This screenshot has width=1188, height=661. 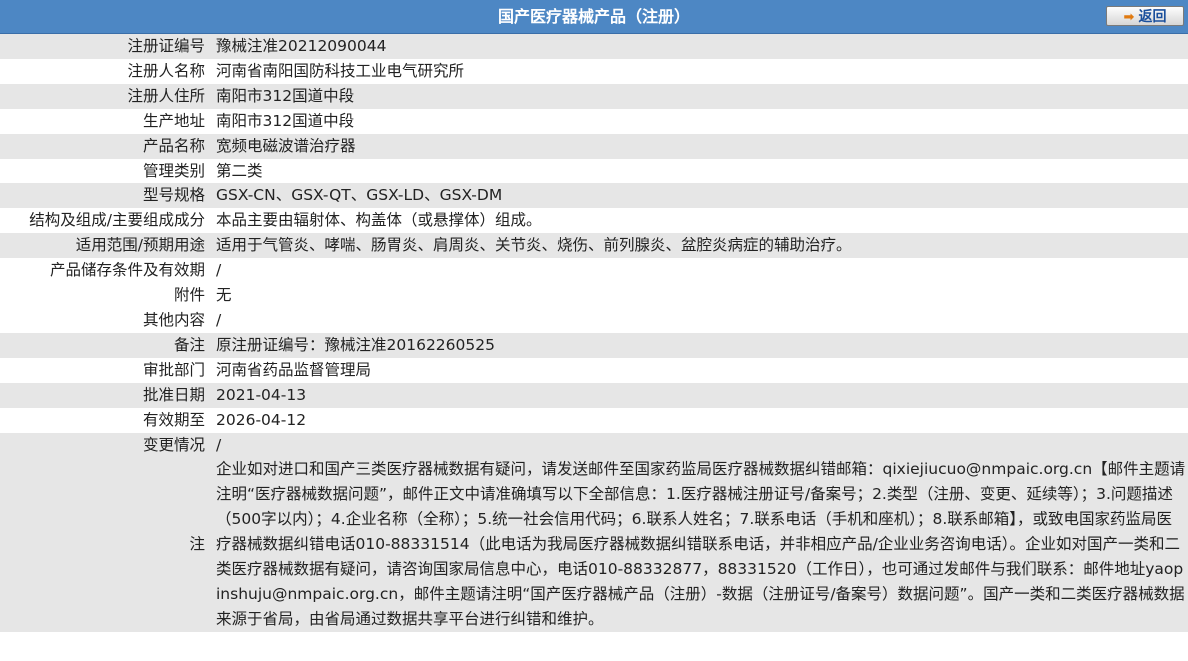 What do you see at coordinates (699, 171) in the screenshot?
I see `field-value: 第二类` at bounding box center [699, 171].